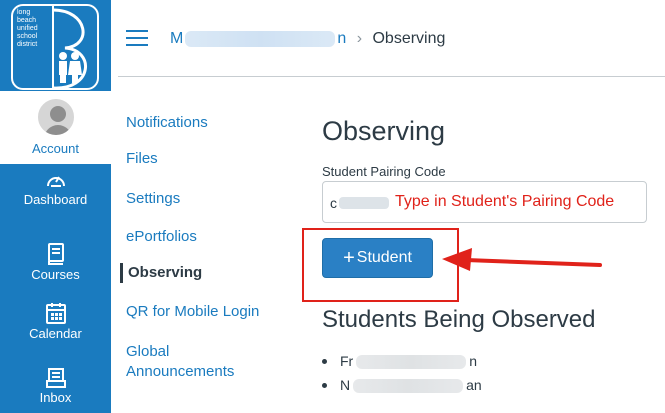 This screenshot has height=413, width=665. I want to click on courses-label: Courses, so click(55, 274).